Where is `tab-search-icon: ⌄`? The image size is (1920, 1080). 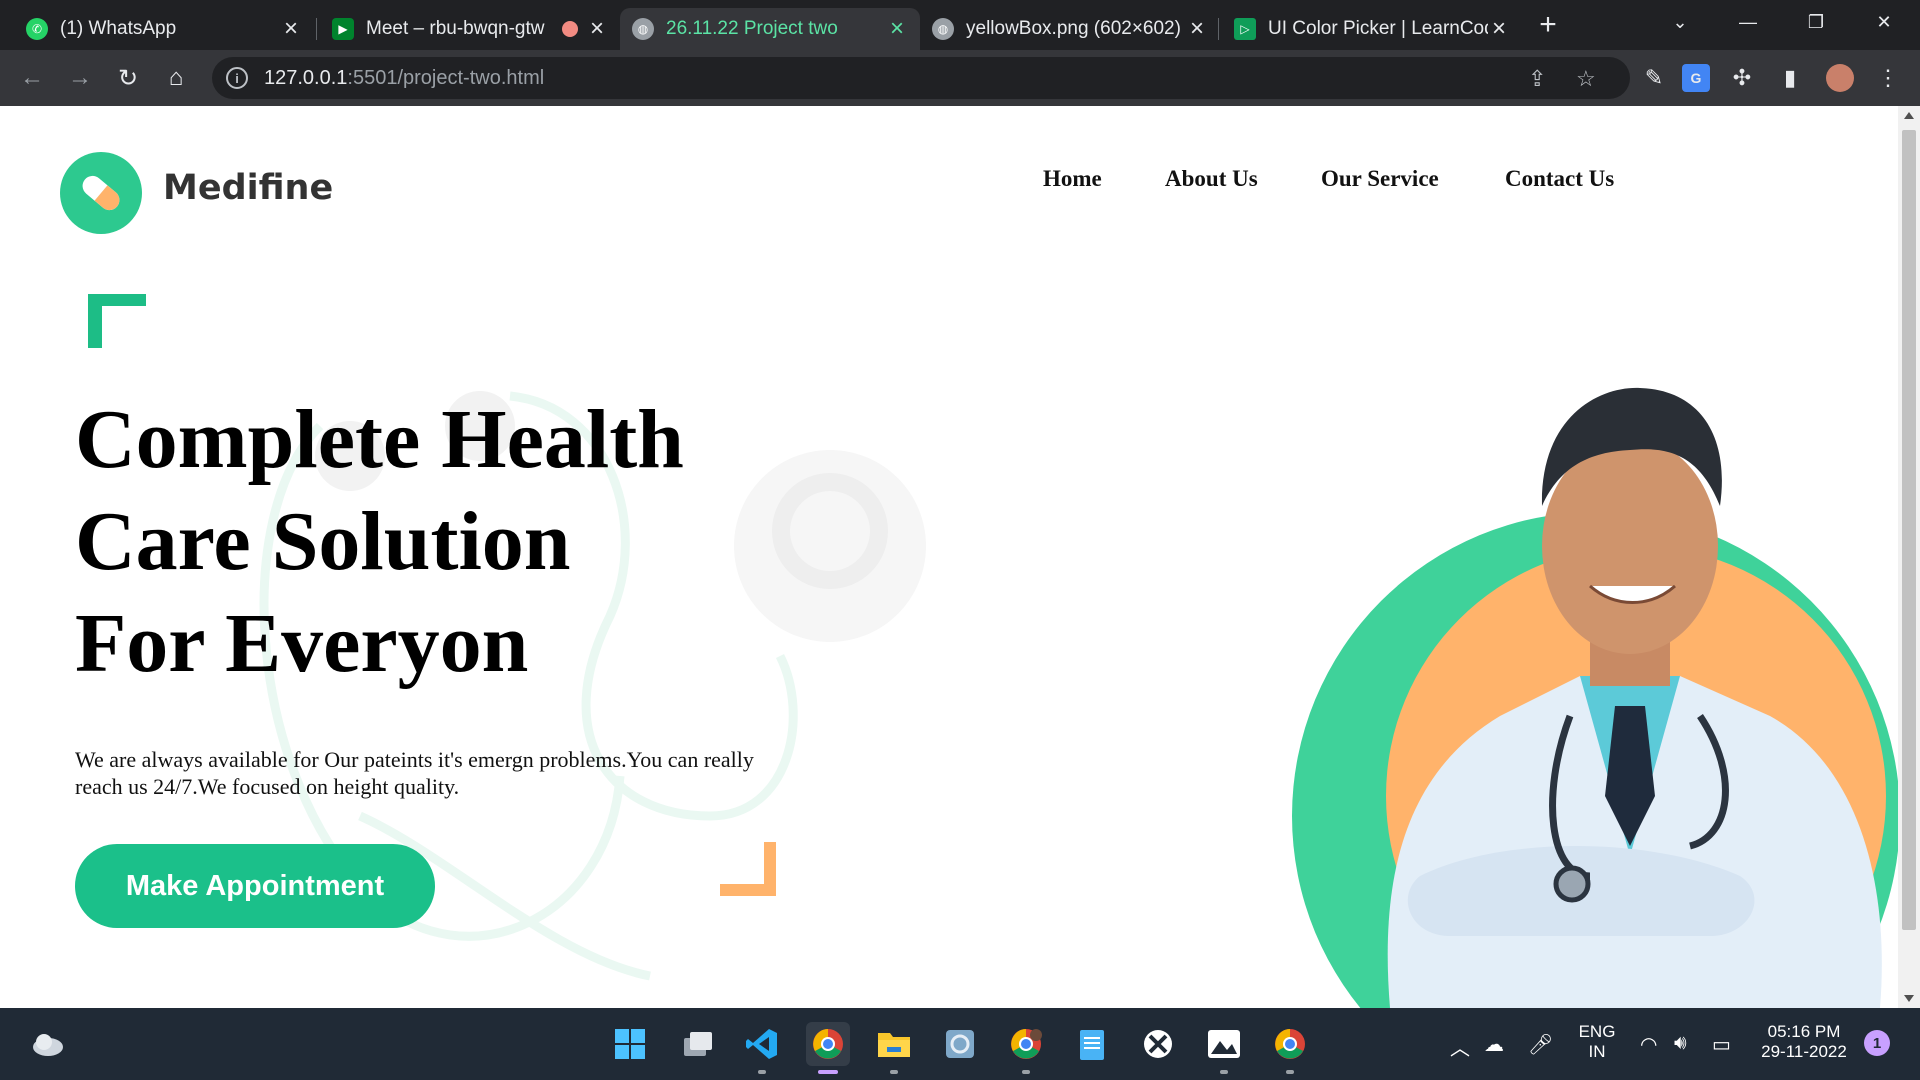
tab-search-icon: ⌄ is located at coordinates (1680, 22).